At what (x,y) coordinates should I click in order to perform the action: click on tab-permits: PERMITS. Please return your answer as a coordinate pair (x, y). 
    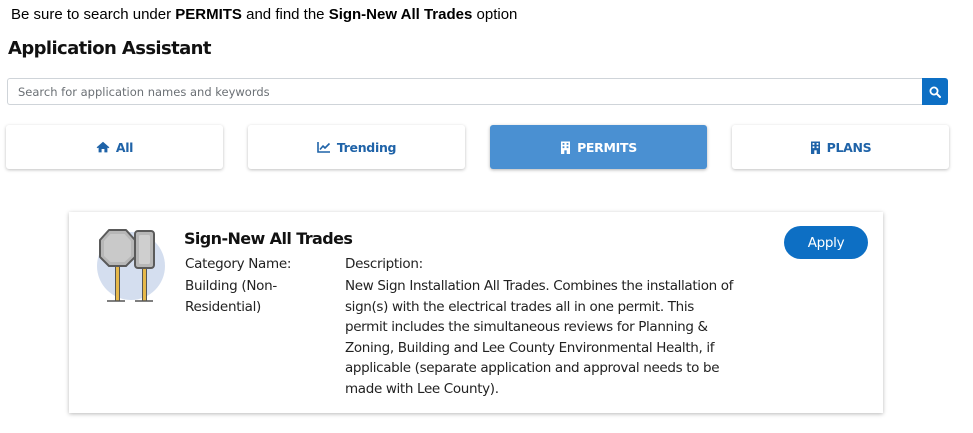
    Looking at the image, I should click on (598, 147).